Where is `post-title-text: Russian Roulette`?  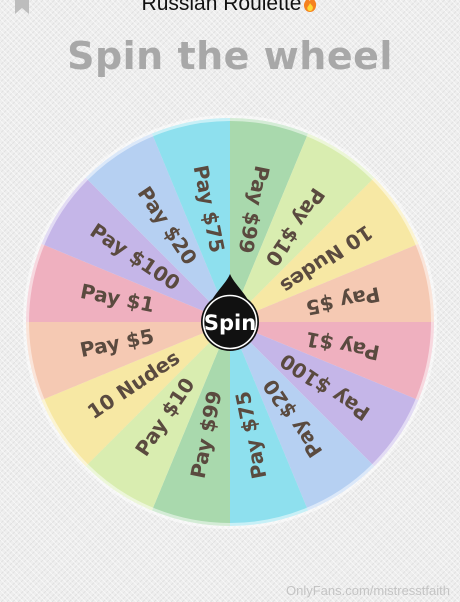 post-title-text: Russian Roulette is located at coordinates (221, 7).